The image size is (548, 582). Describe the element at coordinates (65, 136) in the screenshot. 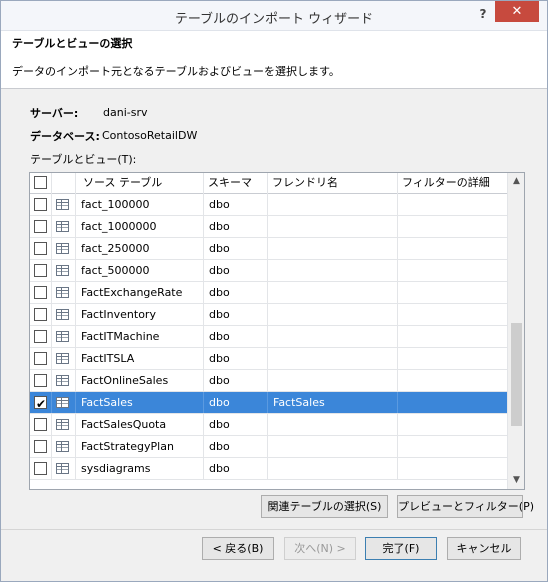

I see `database-label: データベース:` at that location.